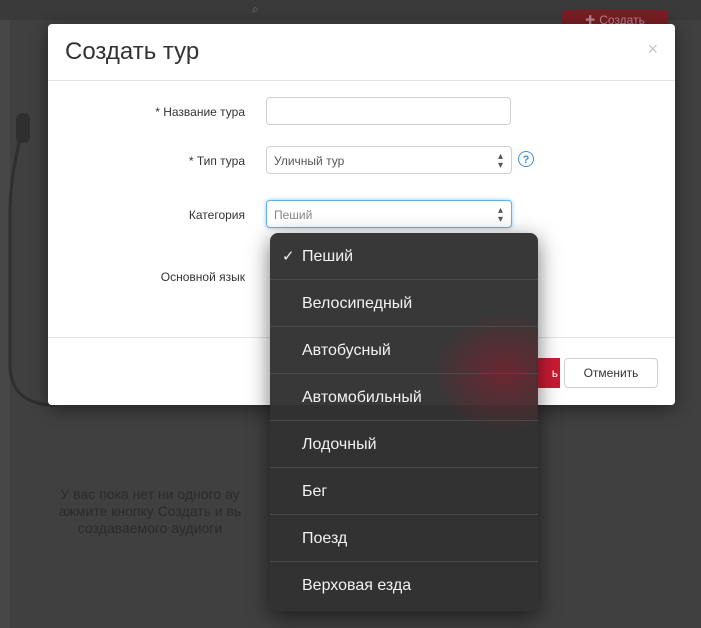 This screenshot has width=701, height=628. I want to click on empty-line-1: У вас пока нет ни одного ау, so click(150, 494).